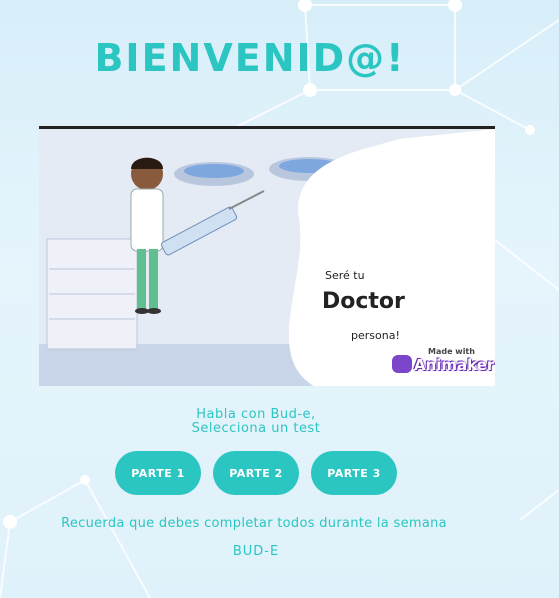 The width and height of the screenshot is (559, 598). I want to click on video-caption-1: Seré tu, so click(345, 275).